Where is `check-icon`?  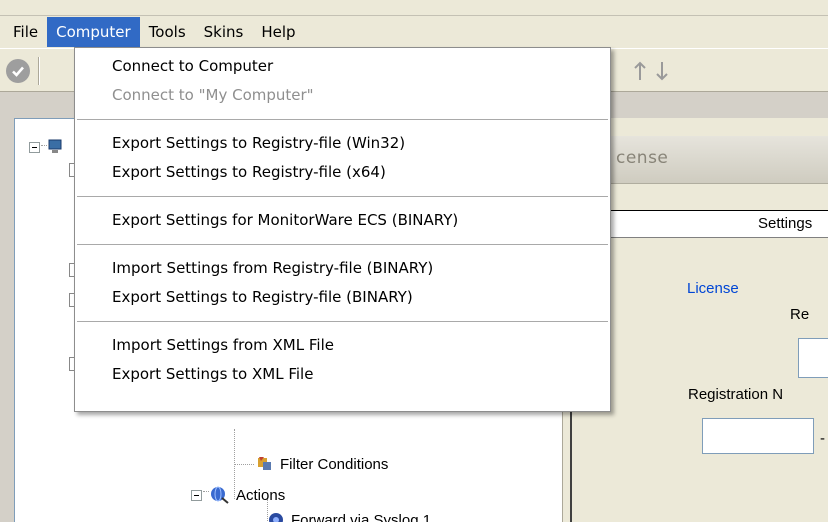 check-icon is located at coordinates (18, 71).